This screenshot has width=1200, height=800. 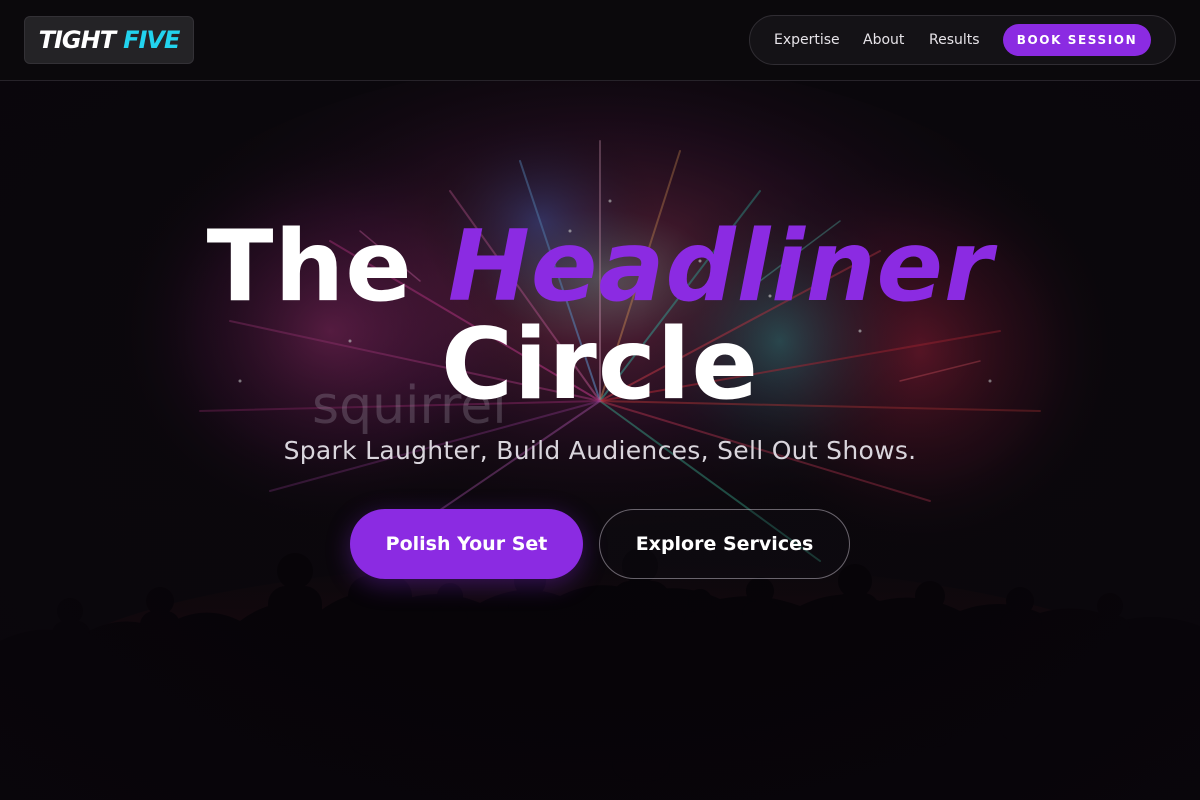 I want to click on main-nav: Expertise About Results BOOK SESSION, so click(x=962, y=40).